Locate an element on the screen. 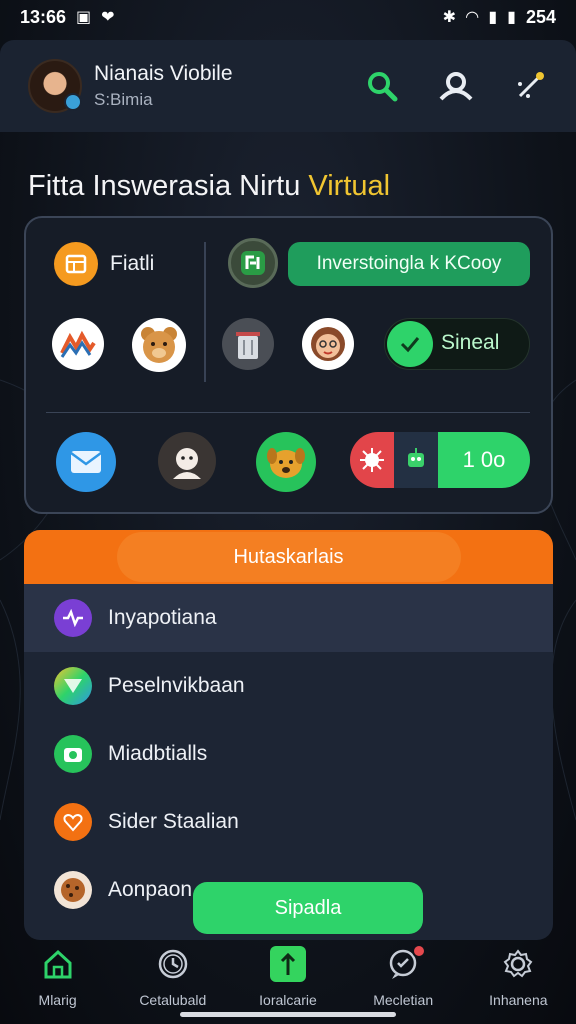  bear-icon is located at coordinates (159, 345).